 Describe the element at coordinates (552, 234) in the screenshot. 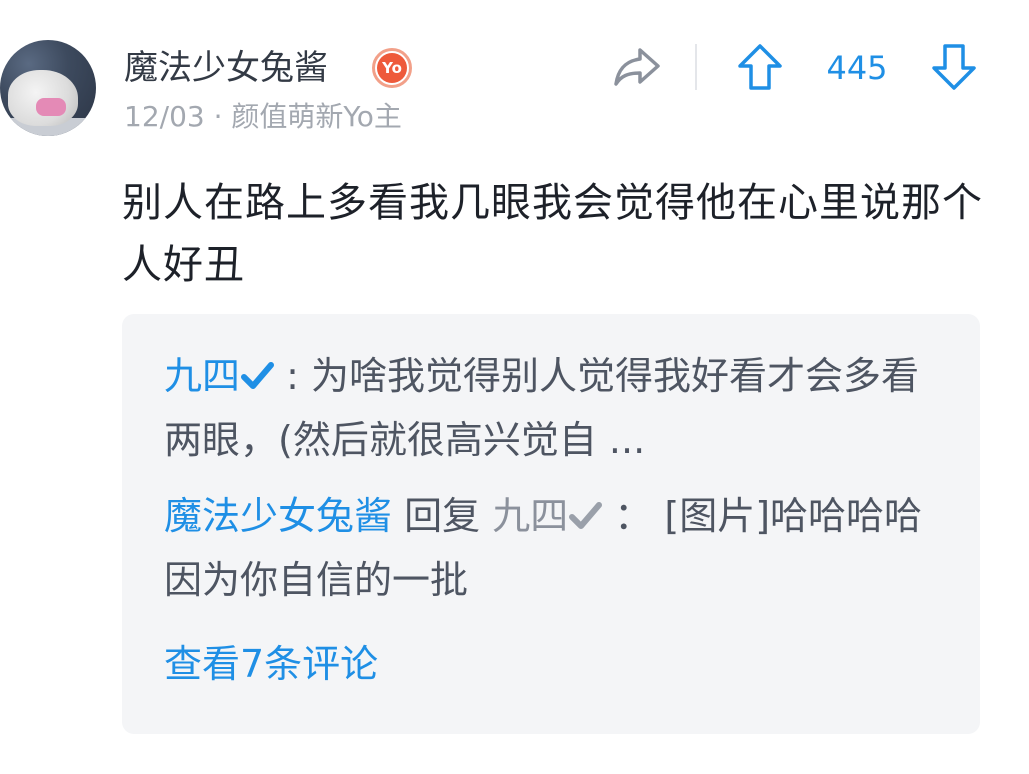

I see `post-content: 别人在路上多看我几眼我会觉得他在心里说那个人好丑` at that location.